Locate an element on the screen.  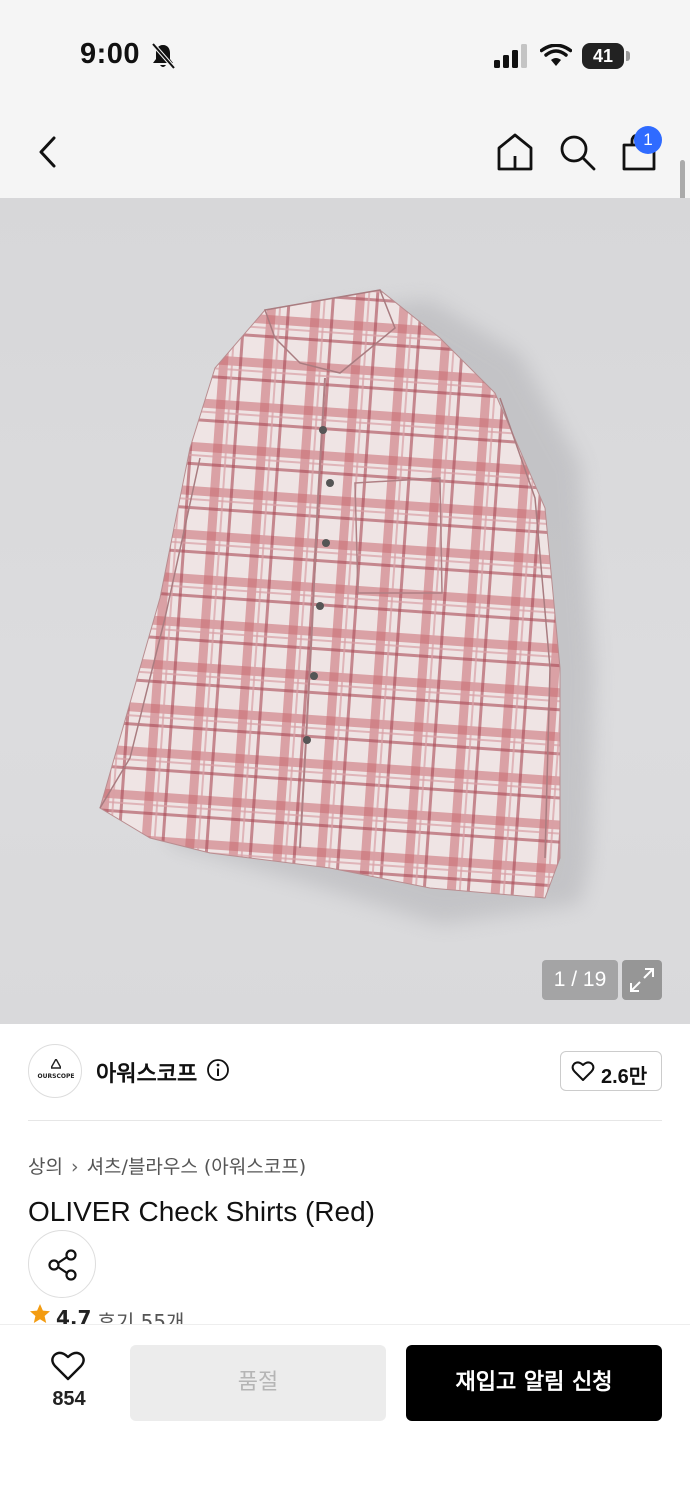
search-icon is located at coordinates (577, 152).